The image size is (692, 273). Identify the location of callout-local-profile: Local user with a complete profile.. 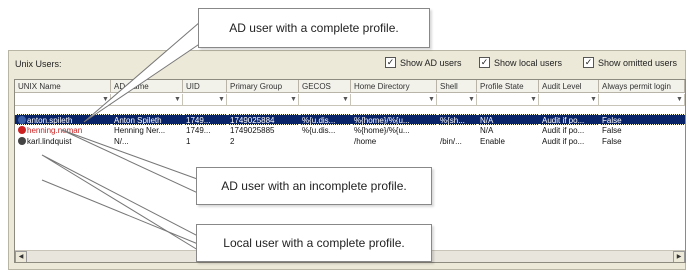
(314, 243).